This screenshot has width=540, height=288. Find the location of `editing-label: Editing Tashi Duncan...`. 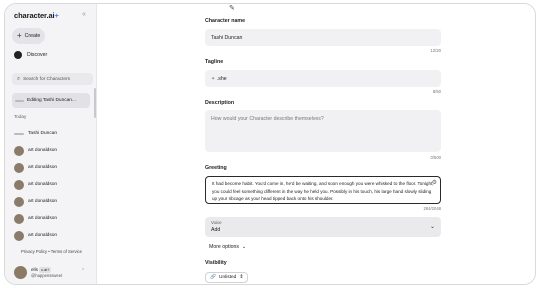

editing-label: Editing Tashi Duncan... is located at coordinates (51, 100).